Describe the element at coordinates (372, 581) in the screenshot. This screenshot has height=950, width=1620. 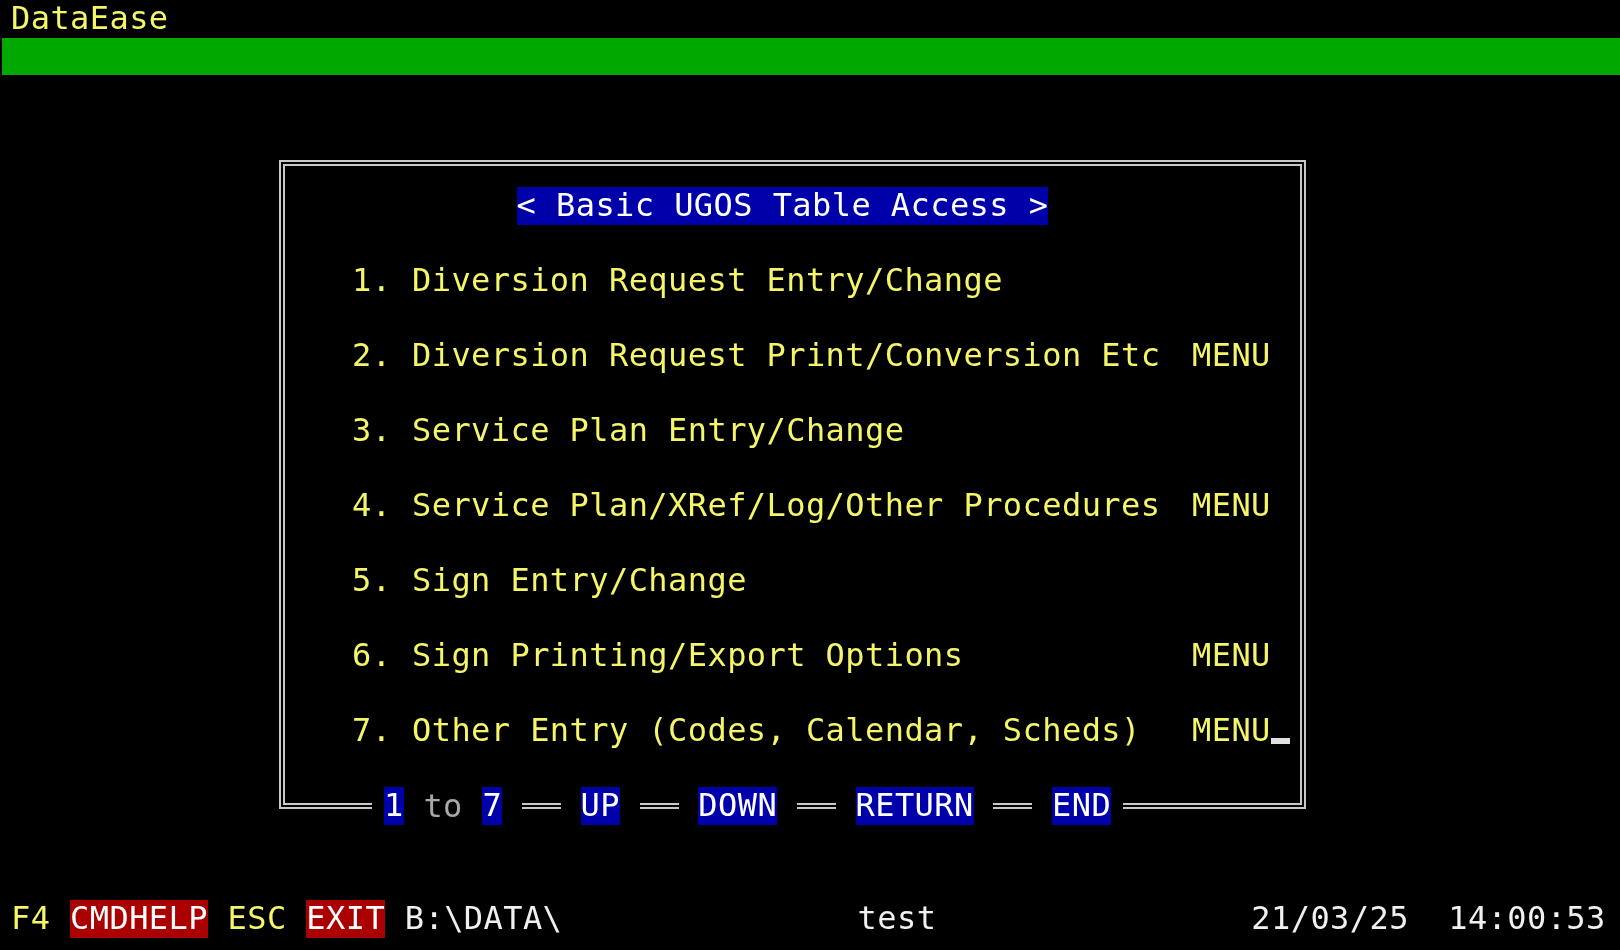
I see `item-number: 5.` at that location.